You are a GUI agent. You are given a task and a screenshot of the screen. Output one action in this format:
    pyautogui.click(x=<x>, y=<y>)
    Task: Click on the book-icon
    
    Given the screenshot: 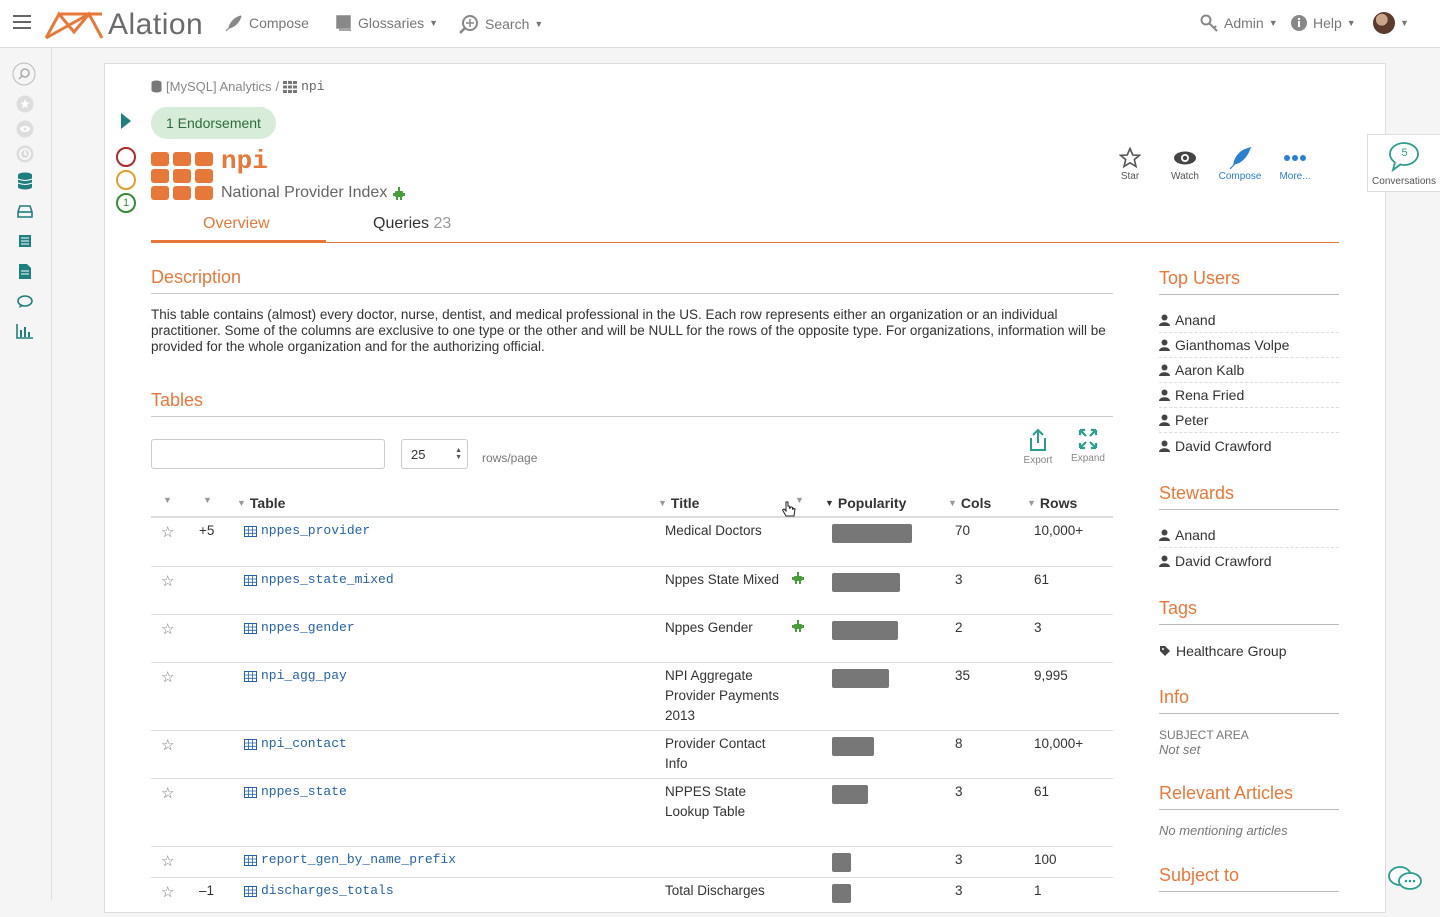 What is the action you would take?
    pyautogui.click(x=343, y=23)
    